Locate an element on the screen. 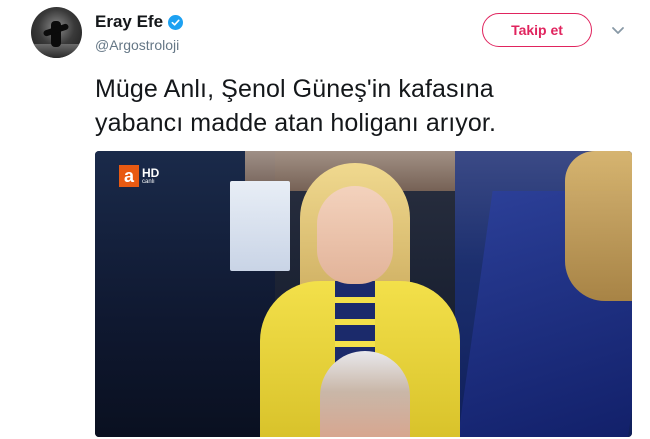 Image resolution: width=650 pixels, height=439 pixels. avatar is located at coordinates (56, 32).